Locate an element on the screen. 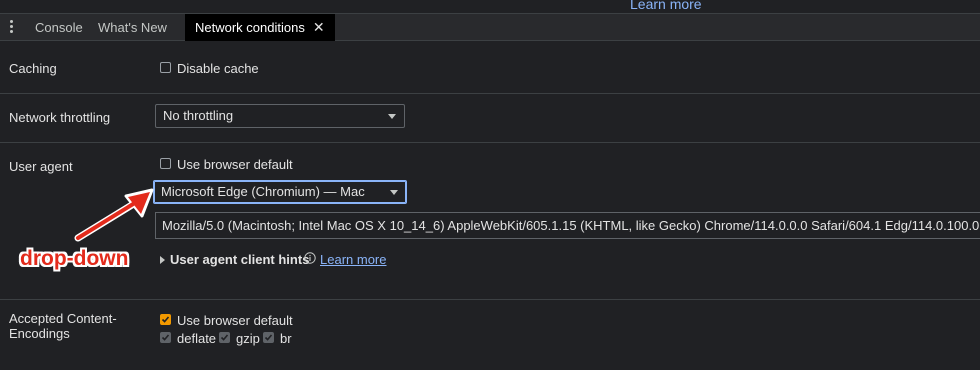 The image size is (980, 370). annotation-arrow-icon is located at coordinates (114, 215).